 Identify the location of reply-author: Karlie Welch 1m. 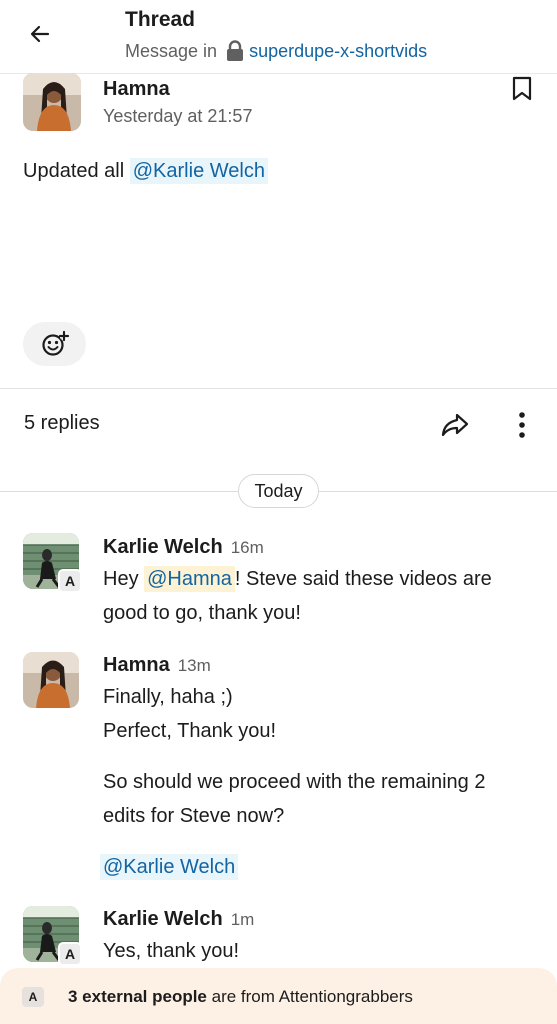
(178, 919).